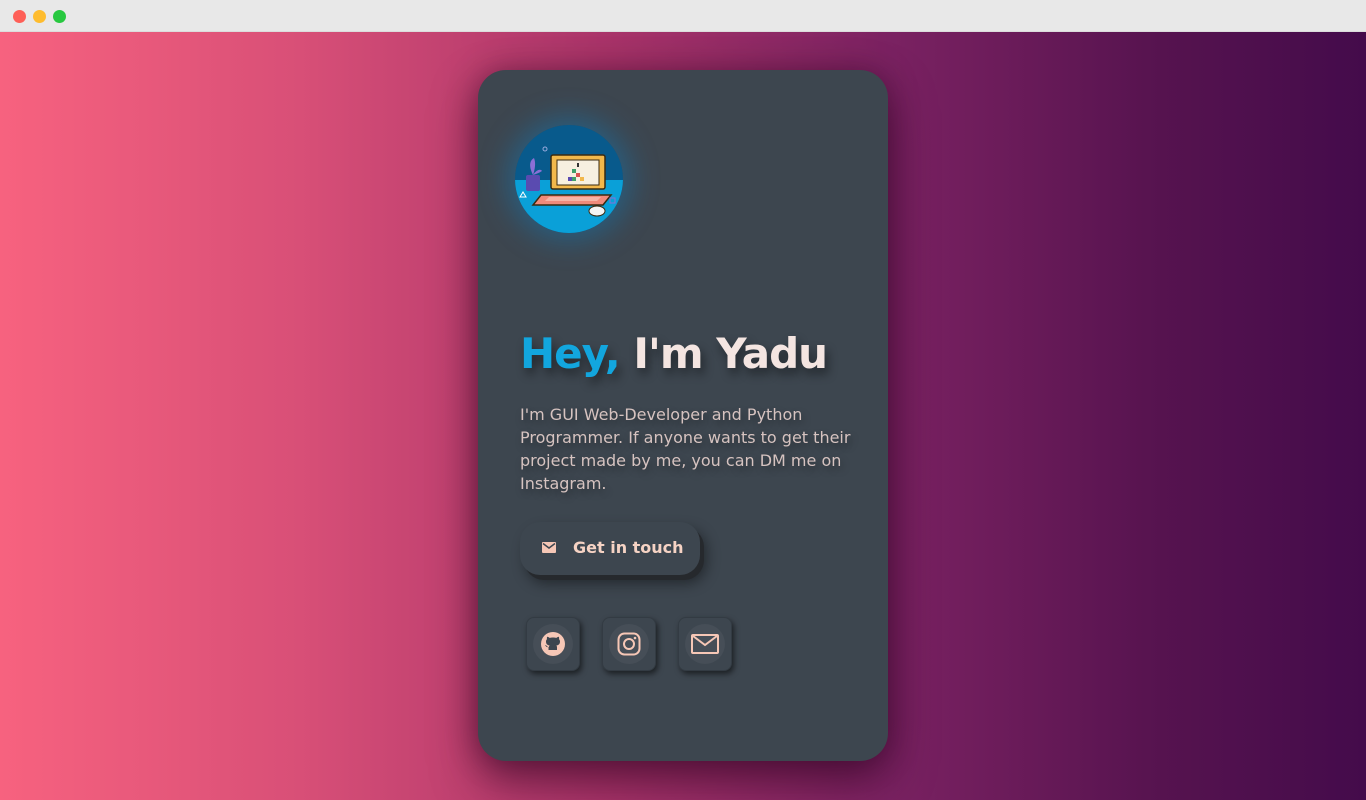  I want to click on minimize-window-button, so click(39, 16).